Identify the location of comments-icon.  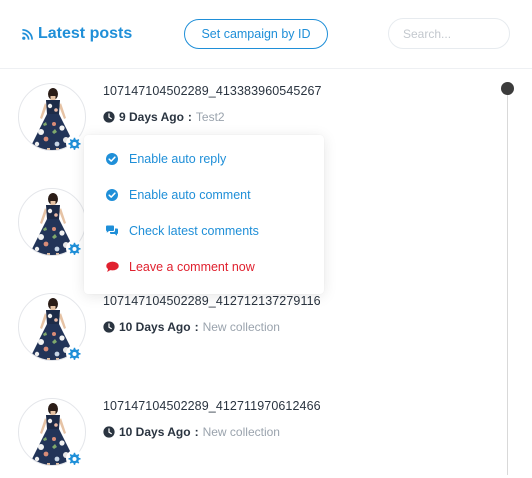
(112, 231).